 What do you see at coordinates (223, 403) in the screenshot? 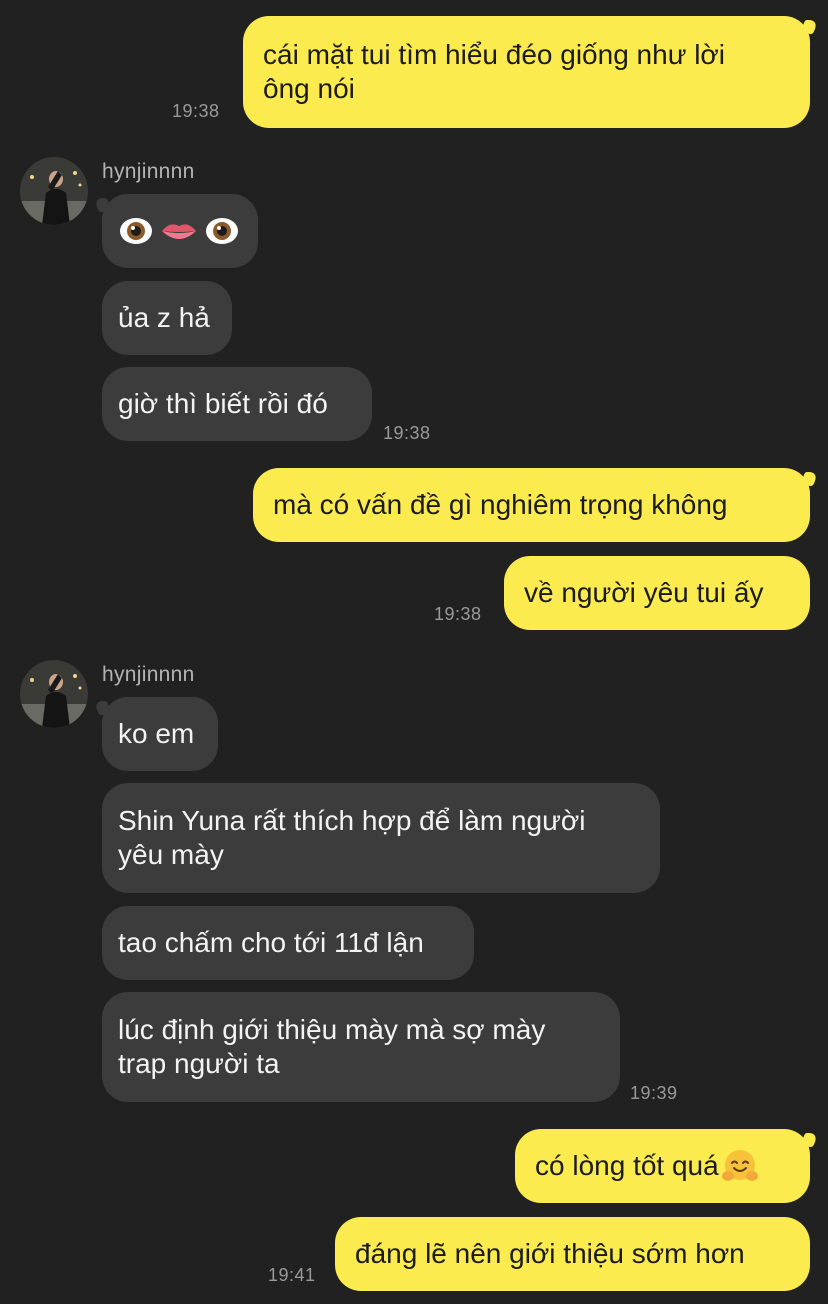
I see `message-text: giờ thì biết rồi đó` at bounding box center [223, 403].